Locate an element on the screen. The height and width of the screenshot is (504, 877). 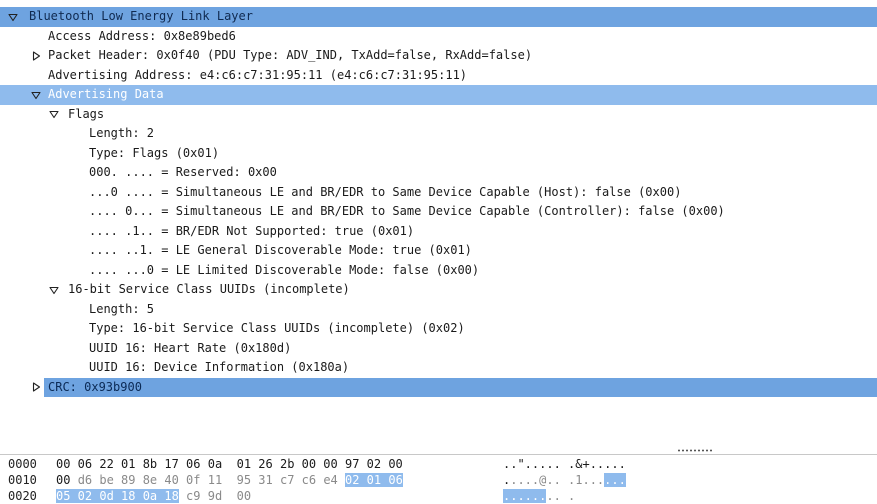
tree-row-label: Bluetooth Low Energy Link Layer is located at coordinates (141, 16).